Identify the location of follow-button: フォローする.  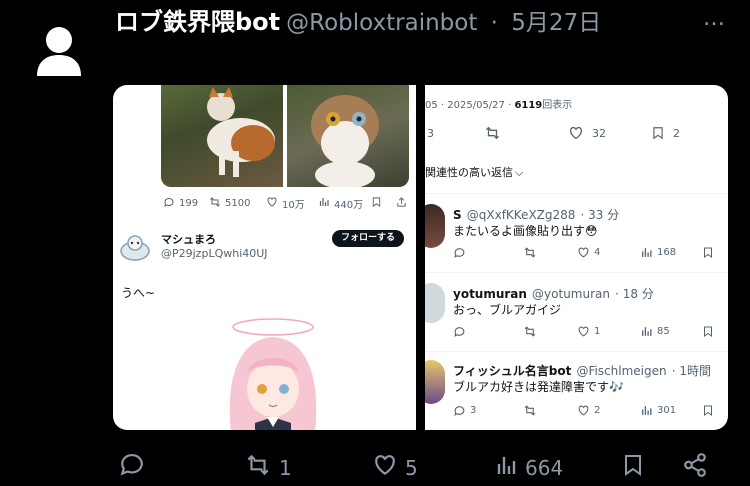
(368, 238).